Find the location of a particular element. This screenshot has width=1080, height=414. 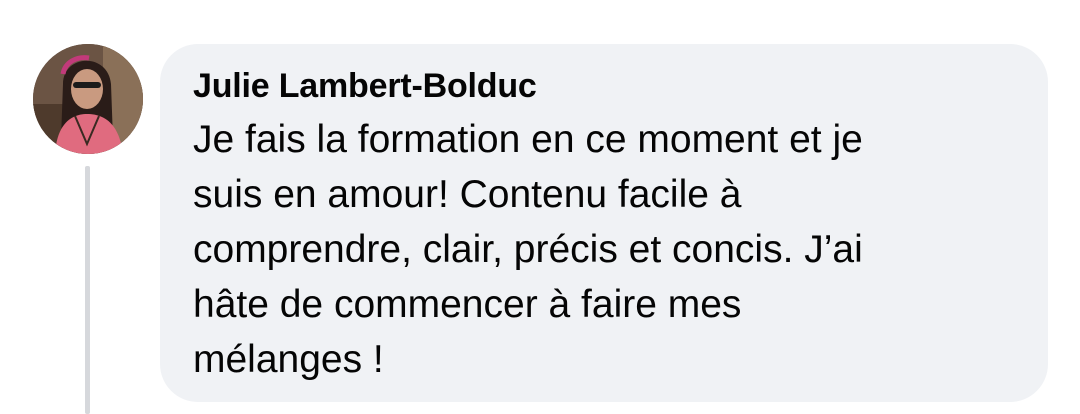

avatar is located at coordinates (88, 99).